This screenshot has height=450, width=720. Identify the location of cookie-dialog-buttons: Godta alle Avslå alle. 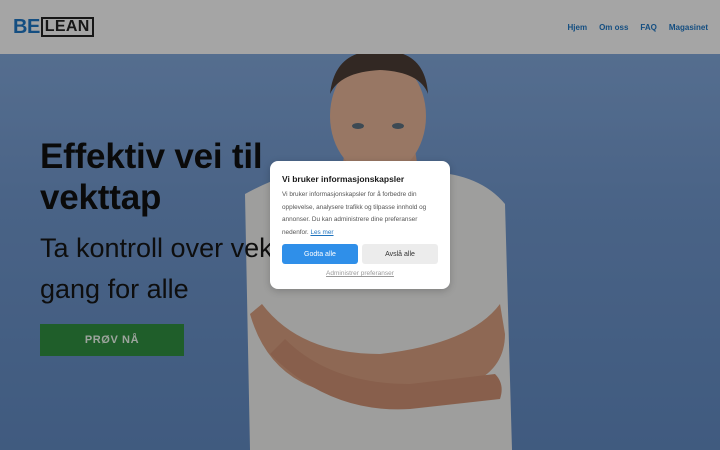
(360, 254).